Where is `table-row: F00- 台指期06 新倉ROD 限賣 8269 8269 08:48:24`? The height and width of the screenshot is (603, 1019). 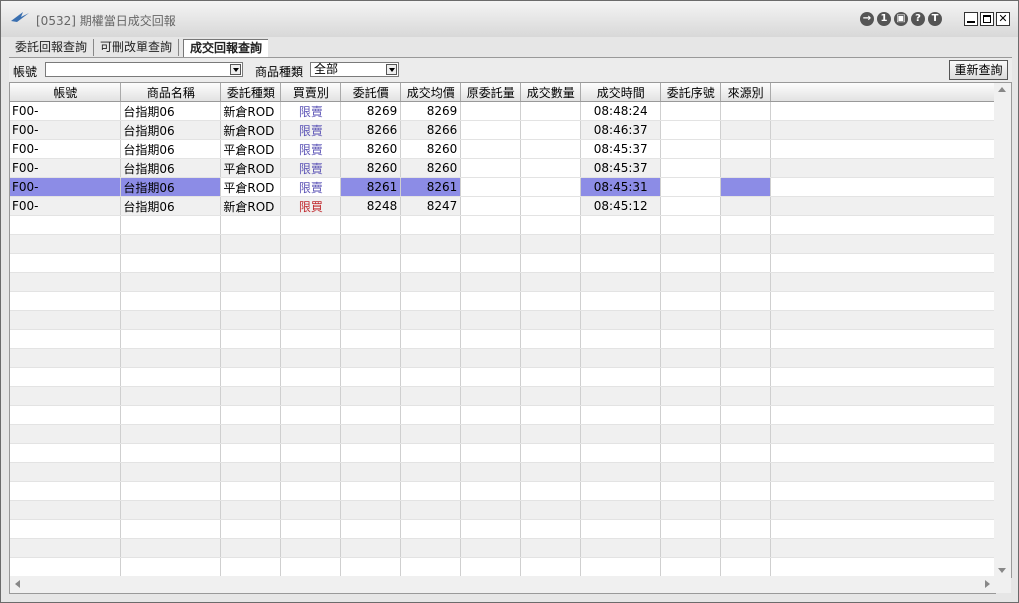
table-row: F00- 台指期06 新倉ROD 限賣 8269 8269 08:48:24 is located at coordinates (502, 111).